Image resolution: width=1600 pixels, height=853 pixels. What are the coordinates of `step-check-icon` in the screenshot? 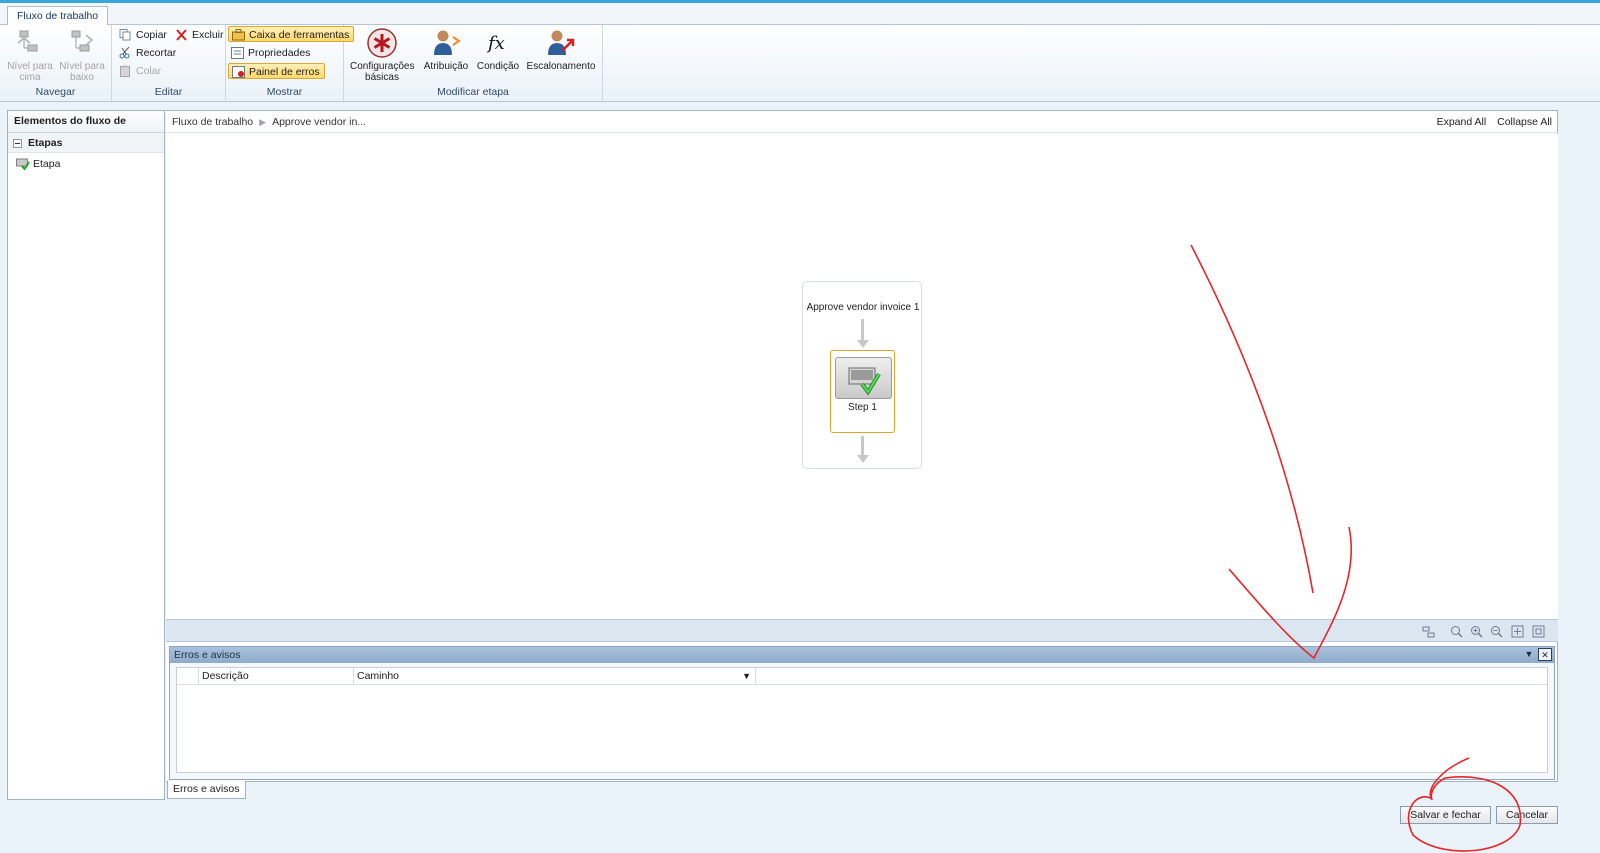 It's located at (864, 381).